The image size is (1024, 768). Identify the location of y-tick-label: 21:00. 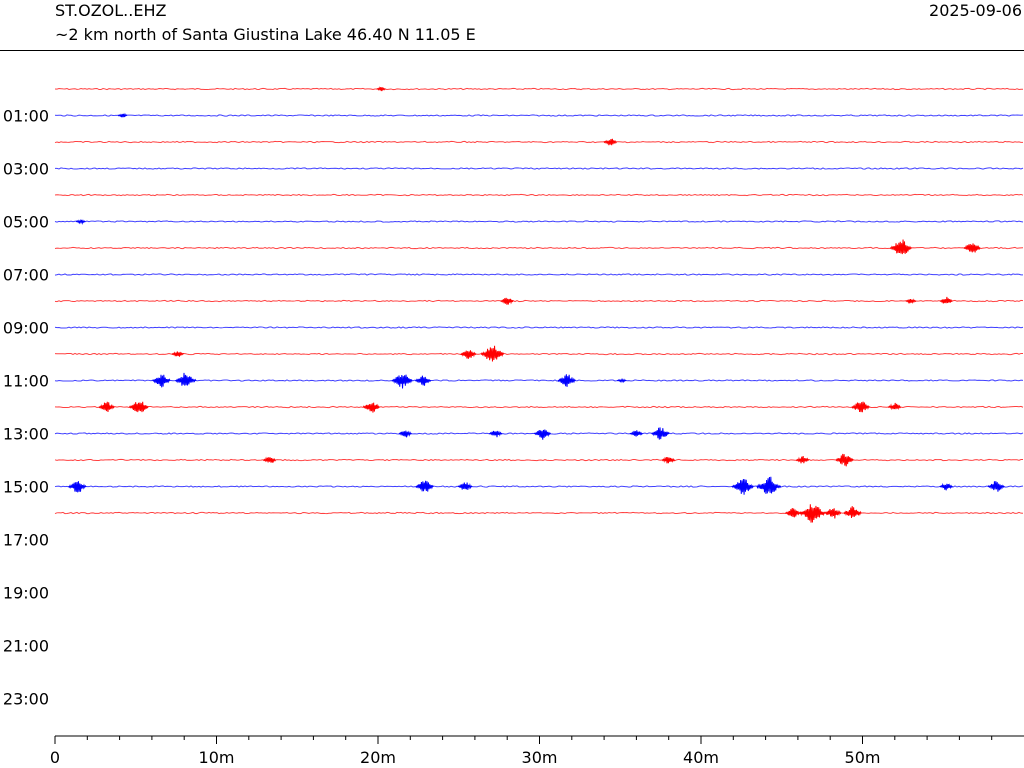
(26, 646).